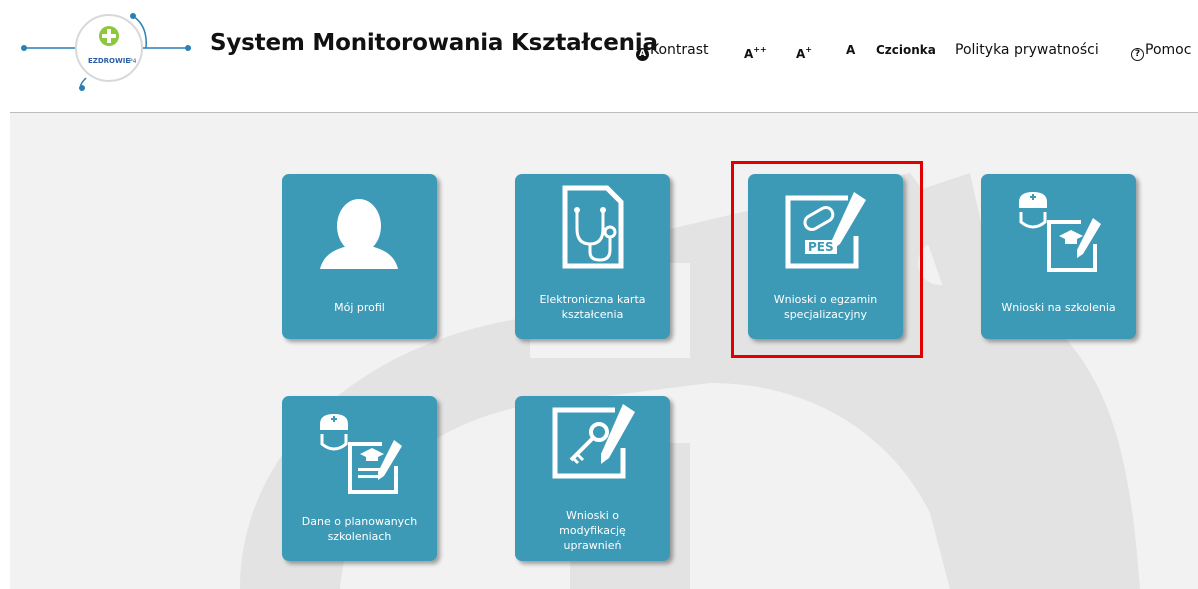 Image resolution: width=1198 pixels, height=589 pixels. I want to click on font-large-mark: ++, so click(760, 49).